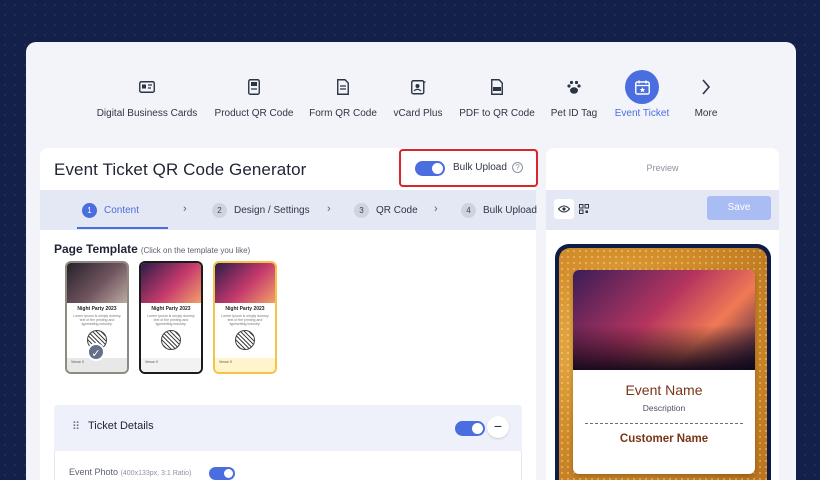 The height and width of the screenshot is (480, 820). What do you see at coordinates (574, 87) in the screenshot?
I see `paw-icon` at bounding box center [574, 87].